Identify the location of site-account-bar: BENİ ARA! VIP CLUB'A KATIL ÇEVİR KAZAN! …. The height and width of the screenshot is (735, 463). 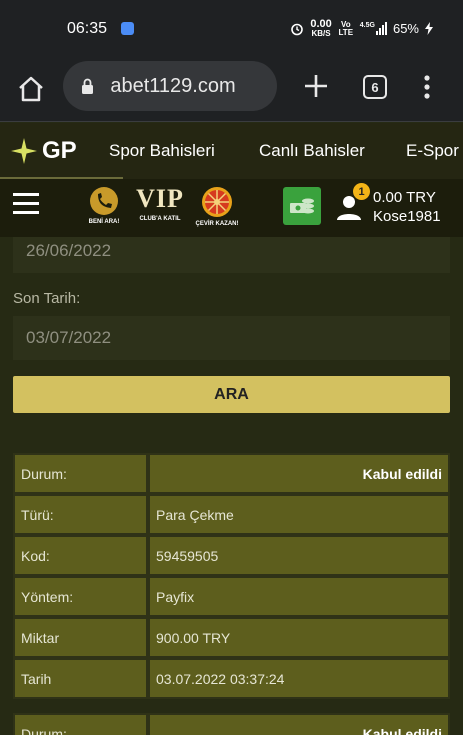
(231, 208).